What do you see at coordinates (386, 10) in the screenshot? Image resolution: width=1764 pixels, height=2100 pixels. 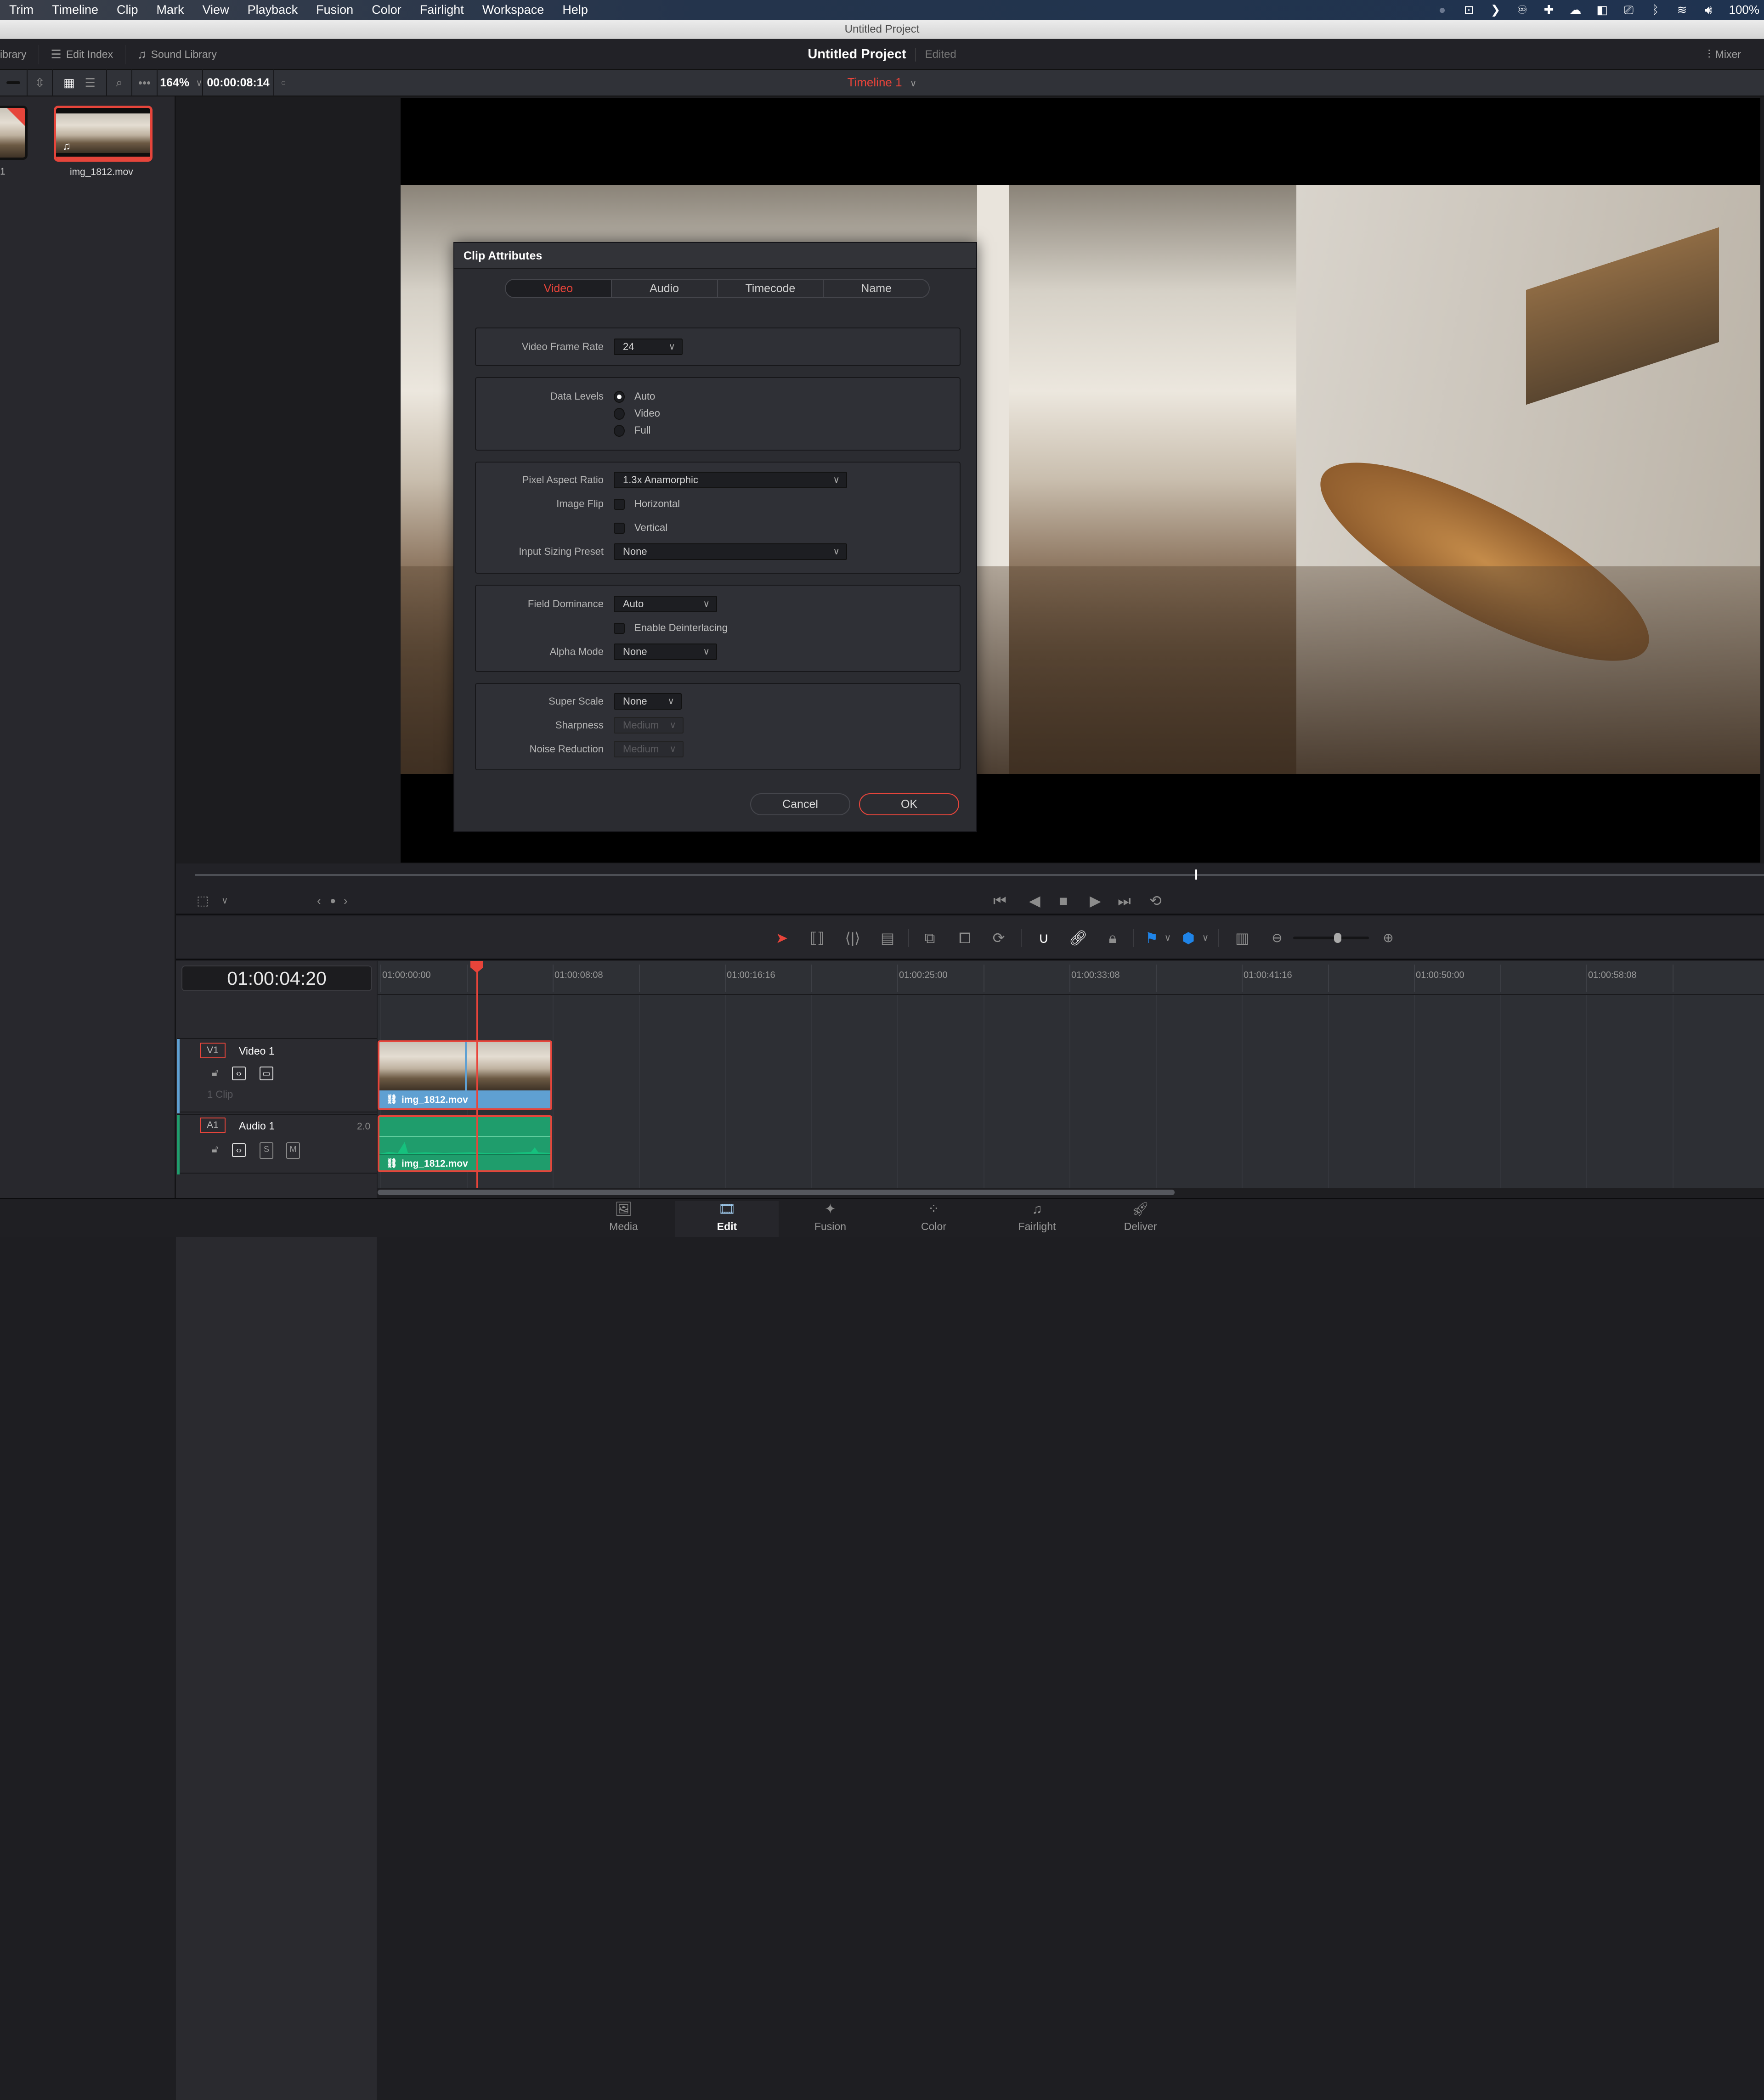 I see `menu-color: Color` at bounding box center [386, 10].